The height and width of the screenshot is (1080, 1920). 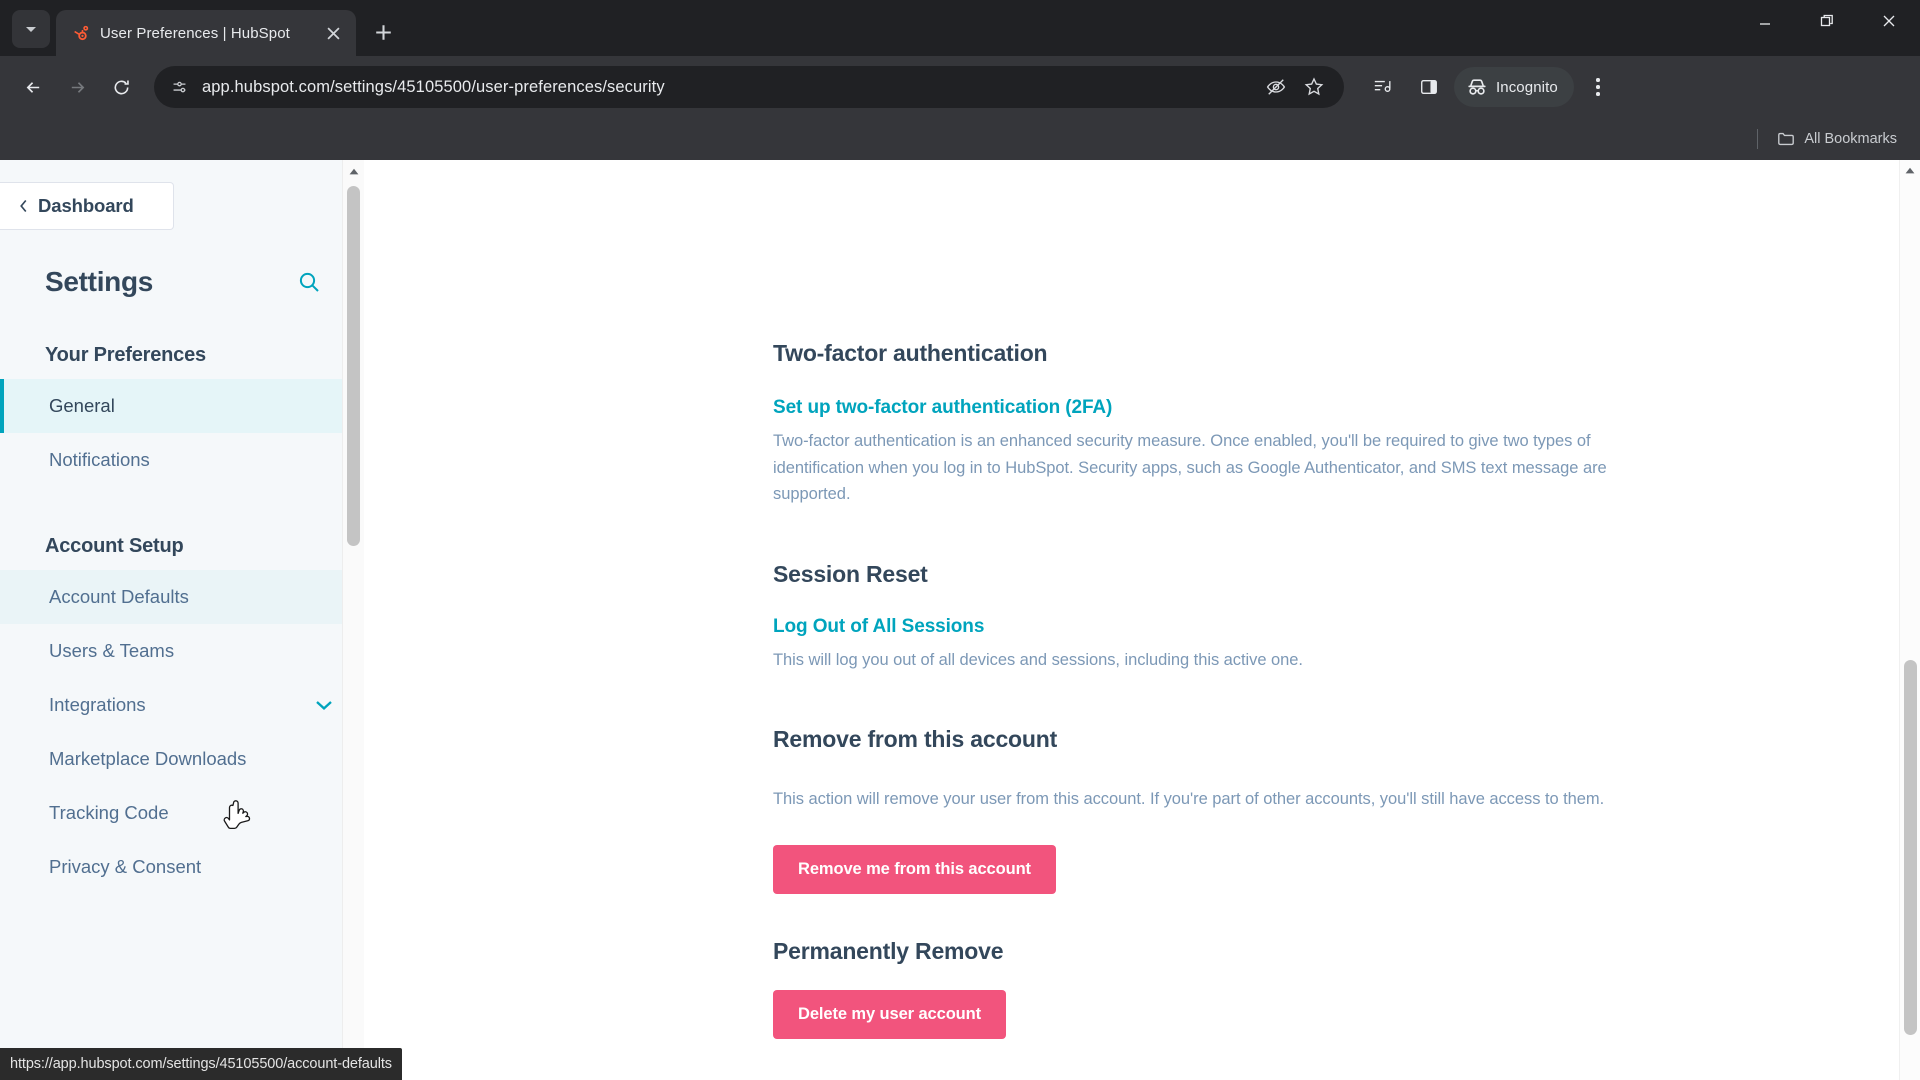 I want to click on sidebar-scrollbar-thumb, so click(x=353, y=366).